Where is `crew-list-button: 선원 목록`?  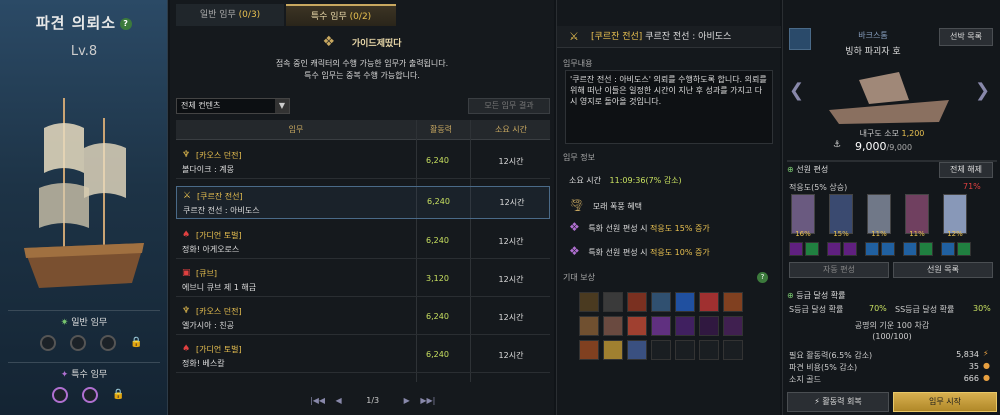 crew-list-button: 선원 목록 is located at coordinates (943, 270).